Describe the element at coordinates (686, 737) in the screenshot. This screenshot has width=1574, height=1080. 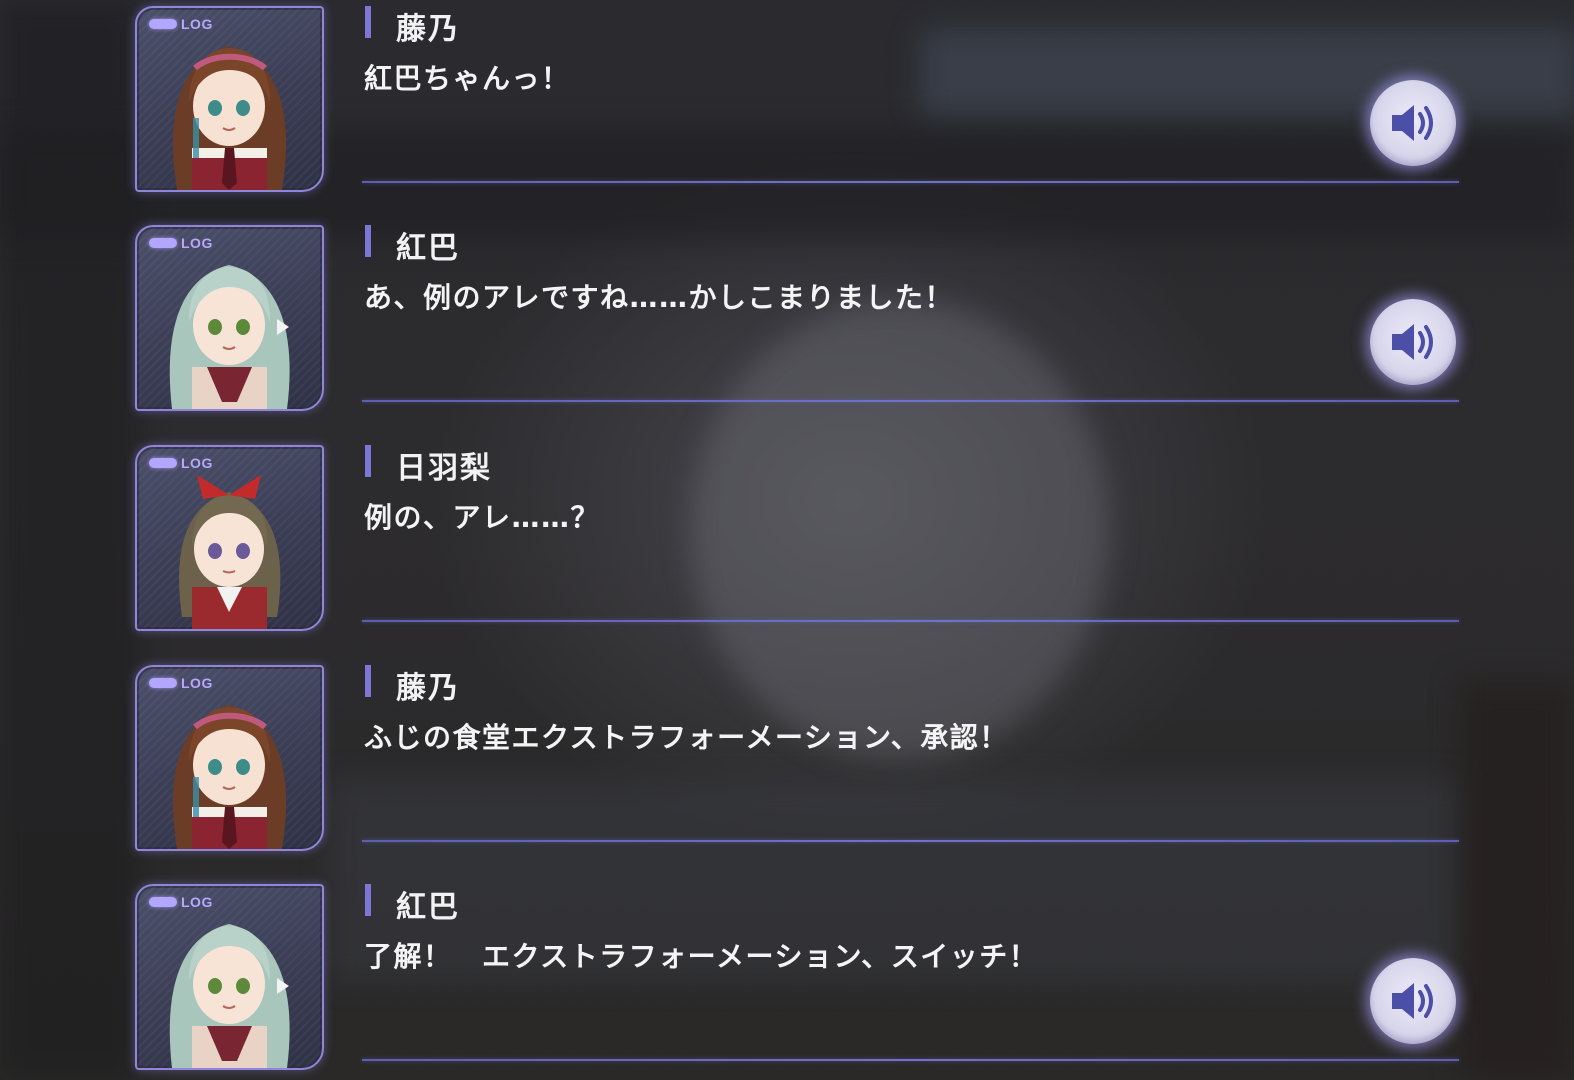
I see `dialogue-text: ふじの食堂エクストラフォーメーション、承認！` at that location.